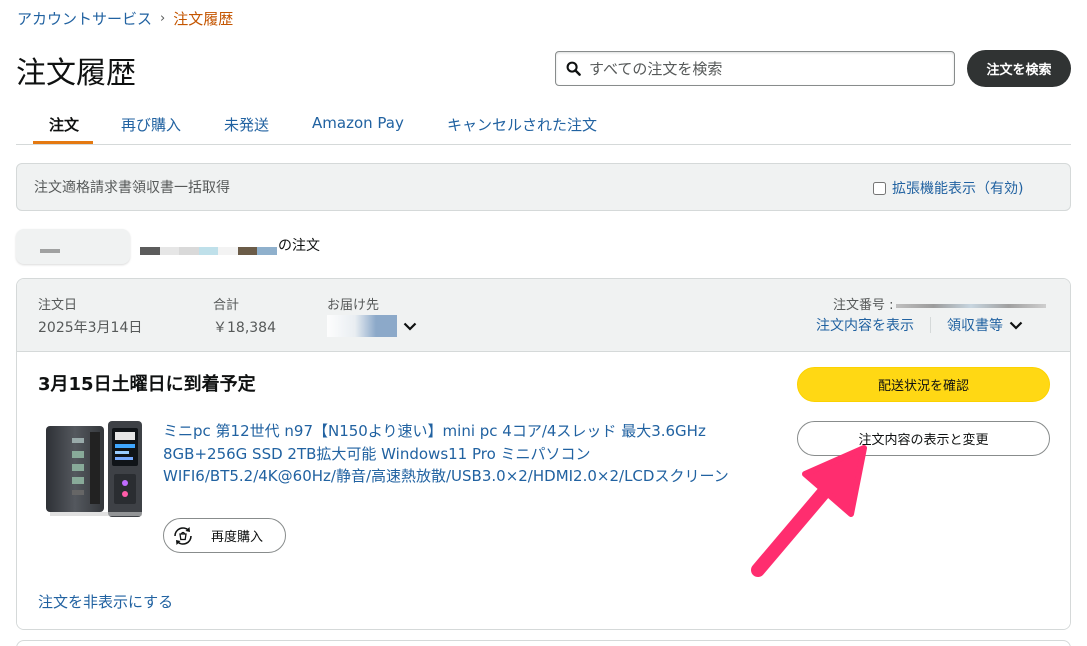  I want to click on period-dropdown, so click(73, 246).